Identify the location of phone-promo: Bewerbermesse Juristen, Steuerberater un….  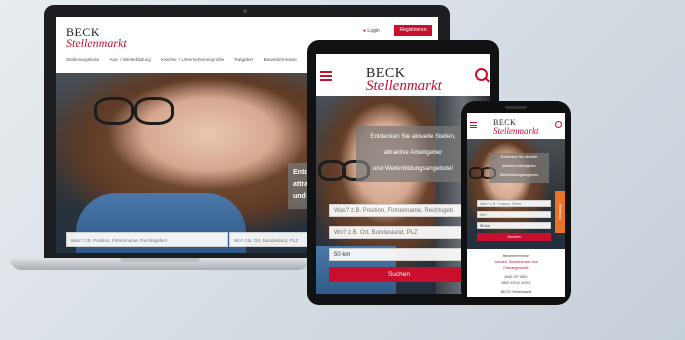
(516, 274).